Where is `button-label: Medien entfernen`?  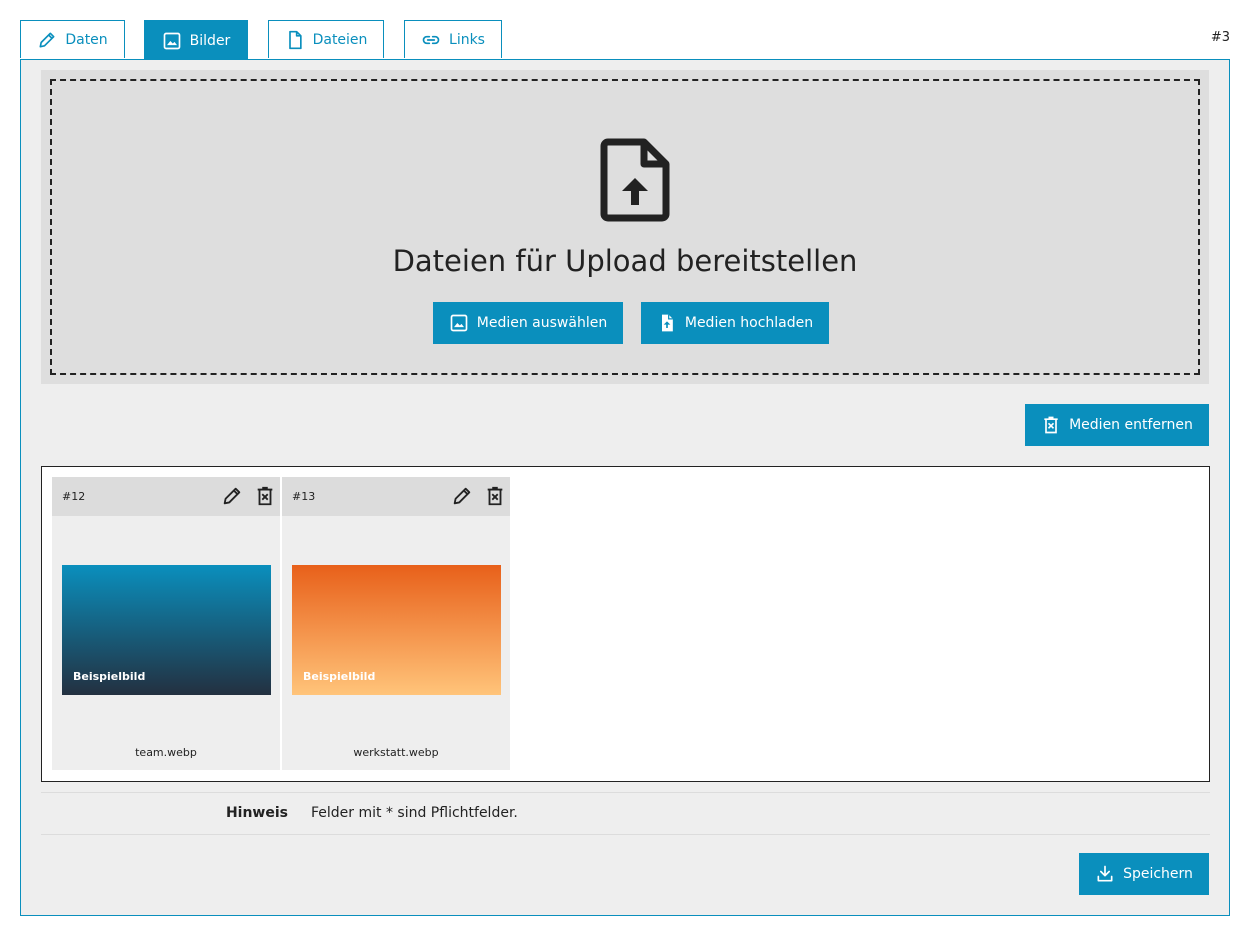 button-label: Medien entfernen is located at coordinates (1131, 425).